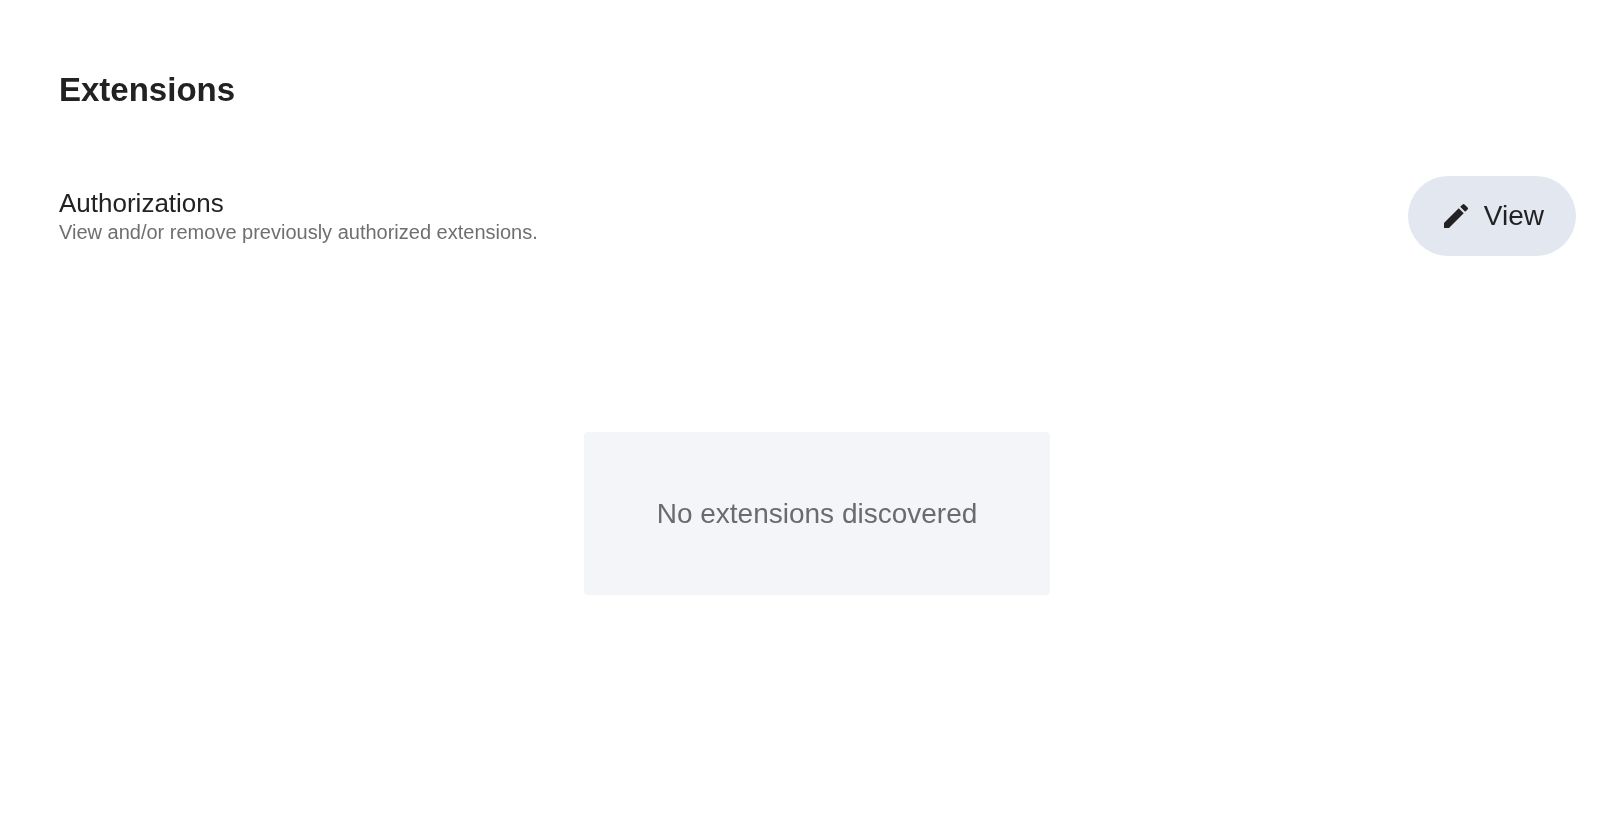  Describe the element at coordinates (148, 90) in the screenshot. I see `page-title: Extensions` at that location.